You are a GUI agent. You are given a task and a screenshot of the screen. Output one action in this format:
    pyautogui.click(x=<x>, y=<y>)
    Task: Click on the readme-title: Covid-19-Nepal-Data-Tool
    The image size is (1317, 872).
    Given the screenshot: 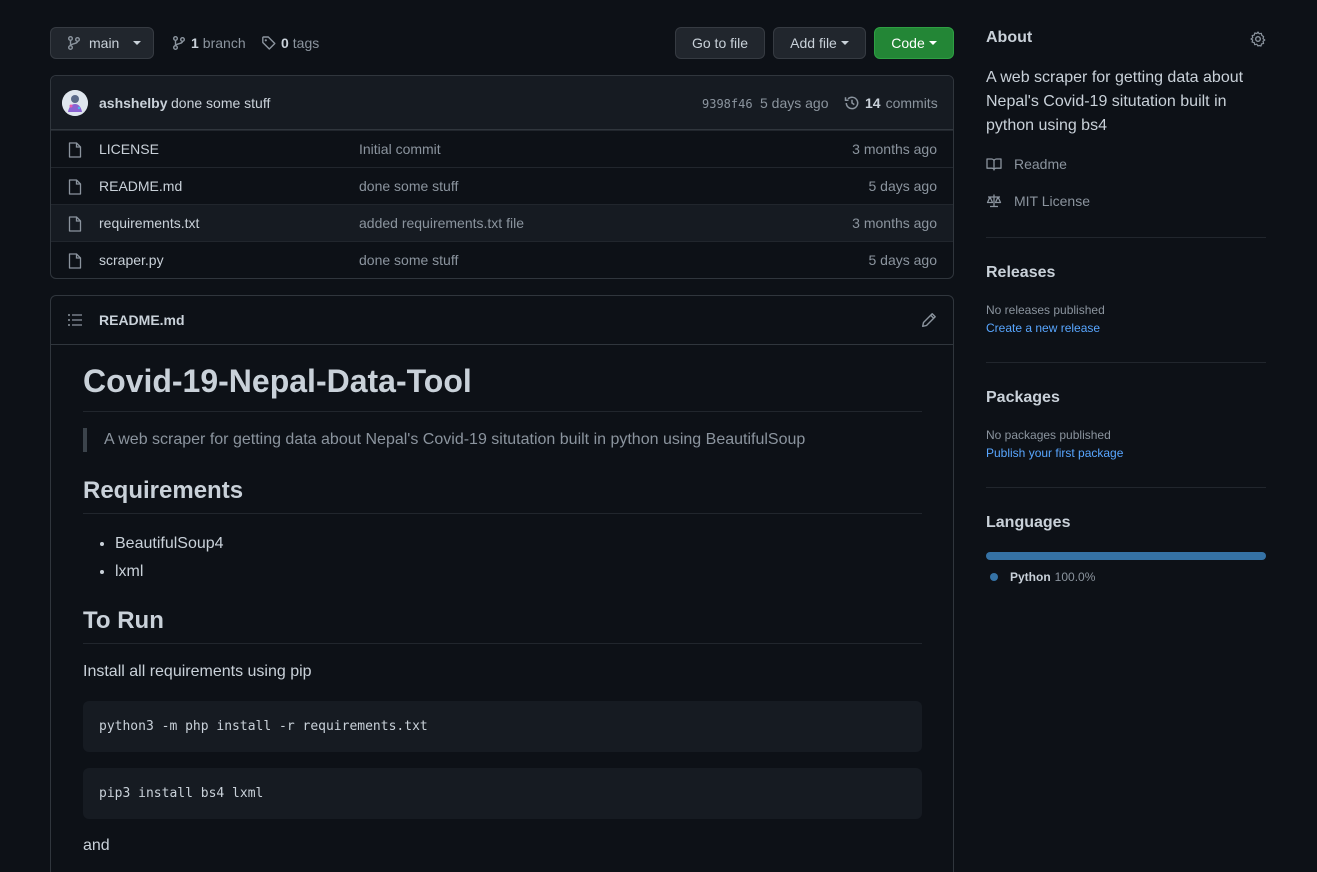 What is the action you would take?
    pyautogui.click(x=502, y=387)
    